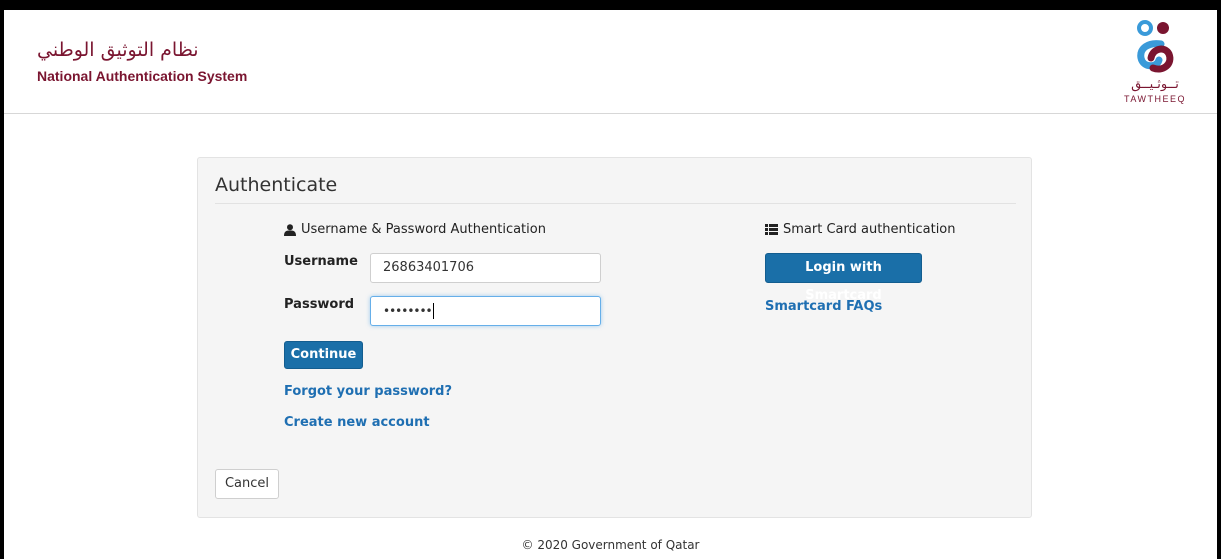 This screenshot has width=1221, height=559. I want to click on username-input: 26863401706, so click(485, 268).